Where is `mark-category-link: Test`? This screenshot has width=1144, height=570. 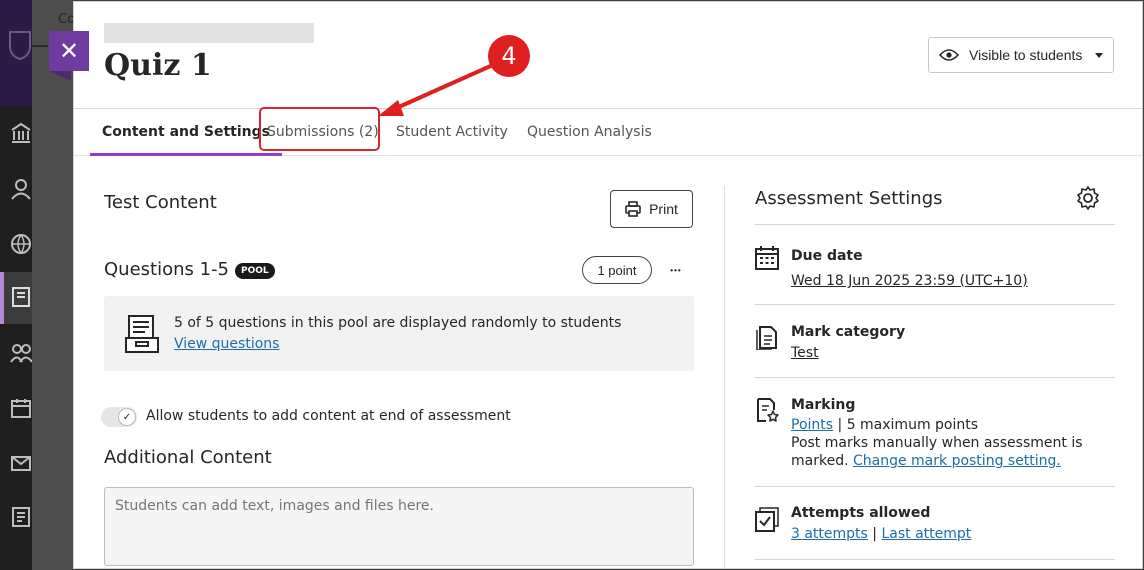 mark-category-link: Test is located at coordinates (805, 353).